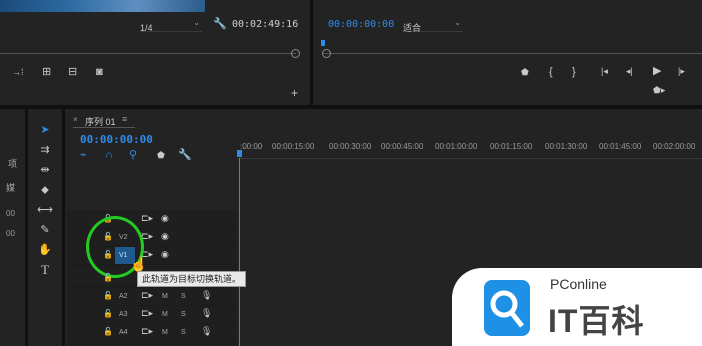 This screenshot has height=346, width=702. Describe the element at coordinates (83, 155) in the screenshot. I see `nest-icon: ⌁` at that location.